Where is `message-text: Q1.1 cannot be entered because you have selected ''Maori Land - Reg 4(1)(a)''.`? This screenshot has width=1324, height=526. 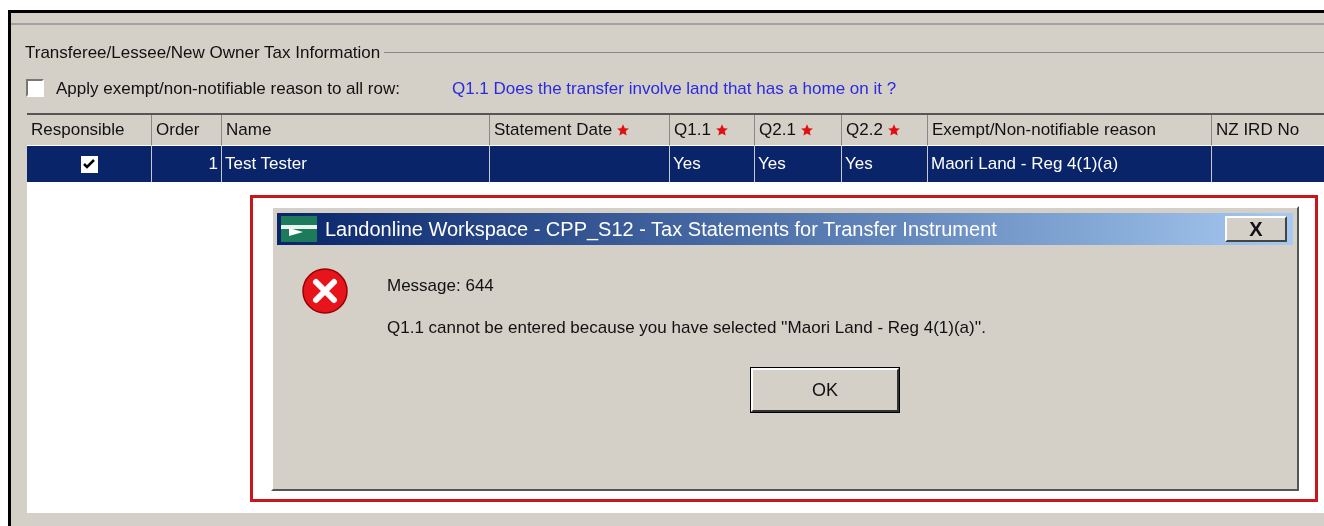 message-text: Q1.1 cannot be entered because you have selected ''Maori Land - Reg 4(1)(a)''. is located at coordinates (686, 327).